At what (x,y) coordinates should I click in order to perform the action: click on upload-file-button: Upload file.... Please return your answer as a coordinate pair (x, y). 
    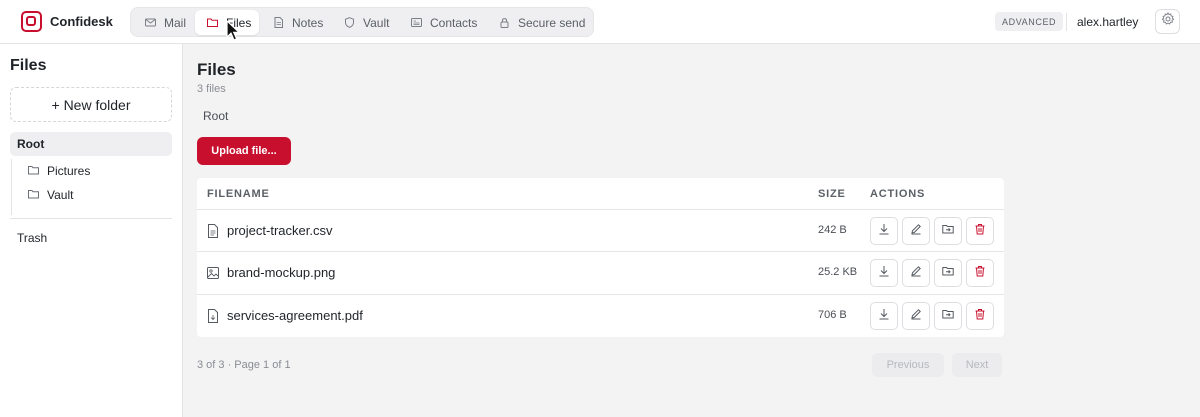
    Looking at the image, I should click on (244, 151).